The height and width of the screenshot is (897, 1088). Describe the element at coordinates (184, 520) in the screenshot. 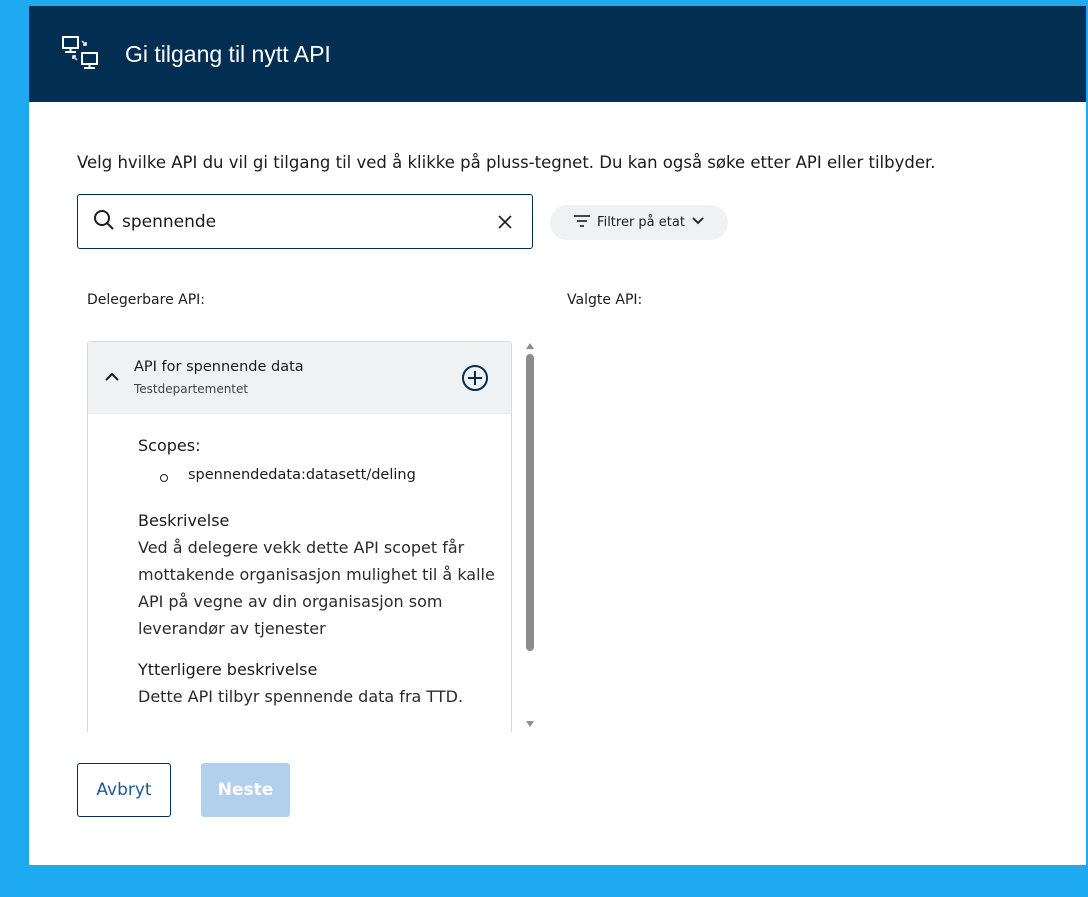

I see `description-heading: Beskrivelse` at that location.